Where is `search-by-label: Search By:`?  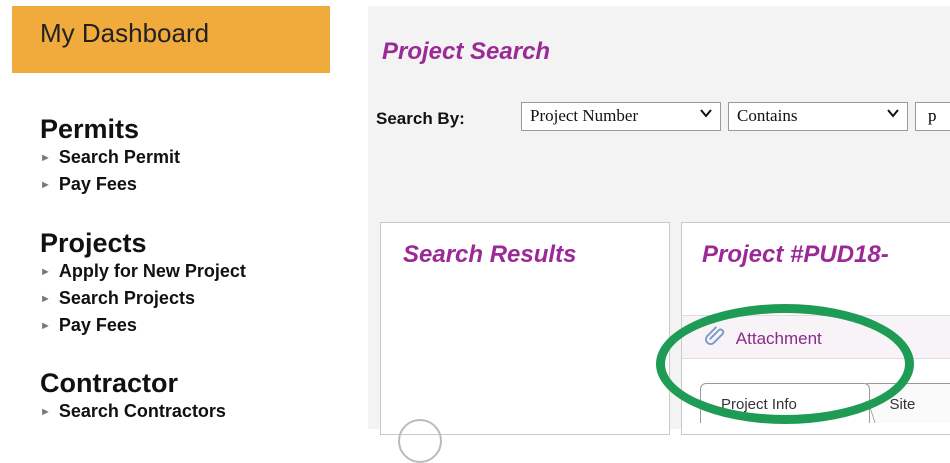
search-by-label: Search By: is located at coordinates (420, 118).